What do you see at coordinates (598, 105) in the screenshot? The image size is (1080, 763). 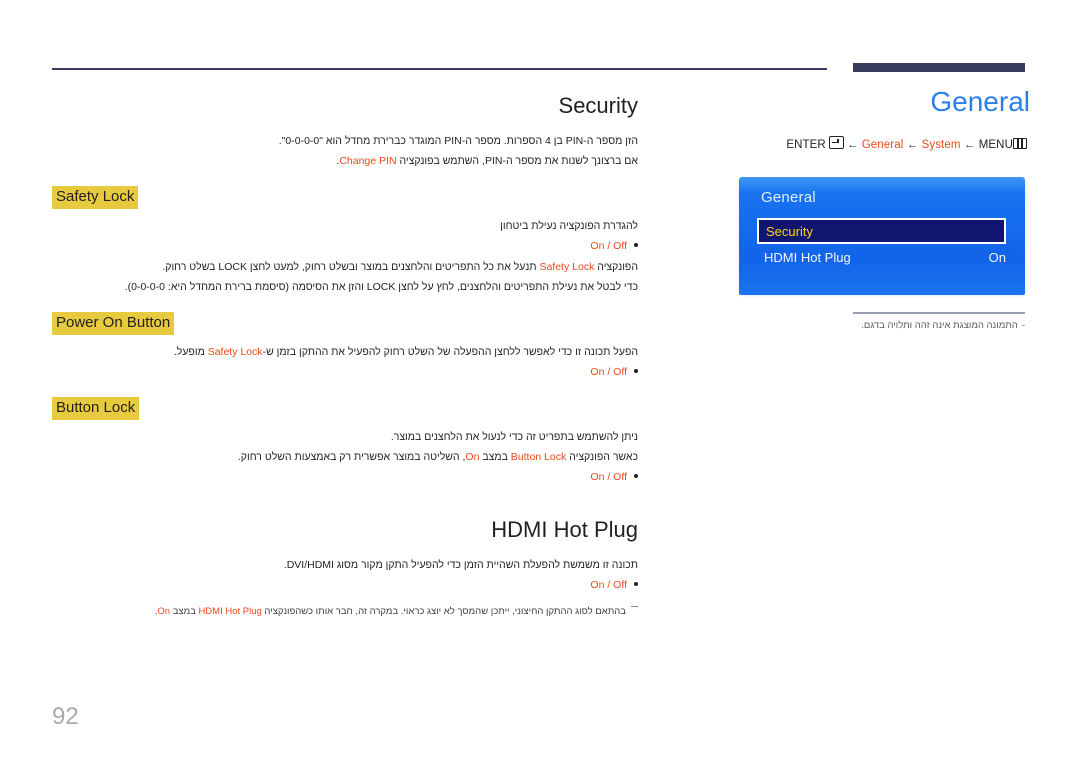 I see `section-title-security: Security` at bounding box center [598, 105].